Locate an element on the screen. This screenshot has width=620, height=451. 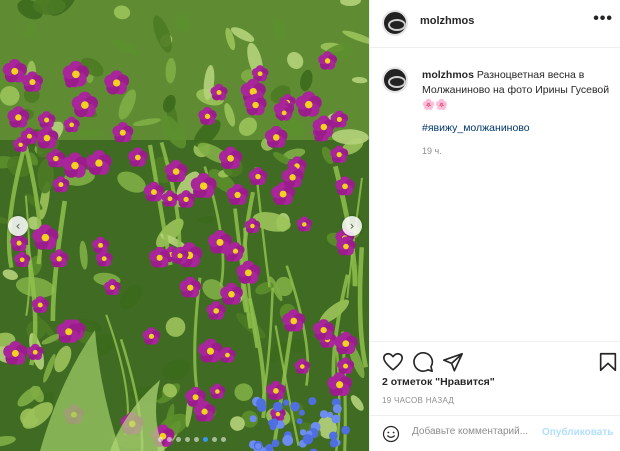
carousel-prev-button: ‹ is located at coordinates (18, 226).